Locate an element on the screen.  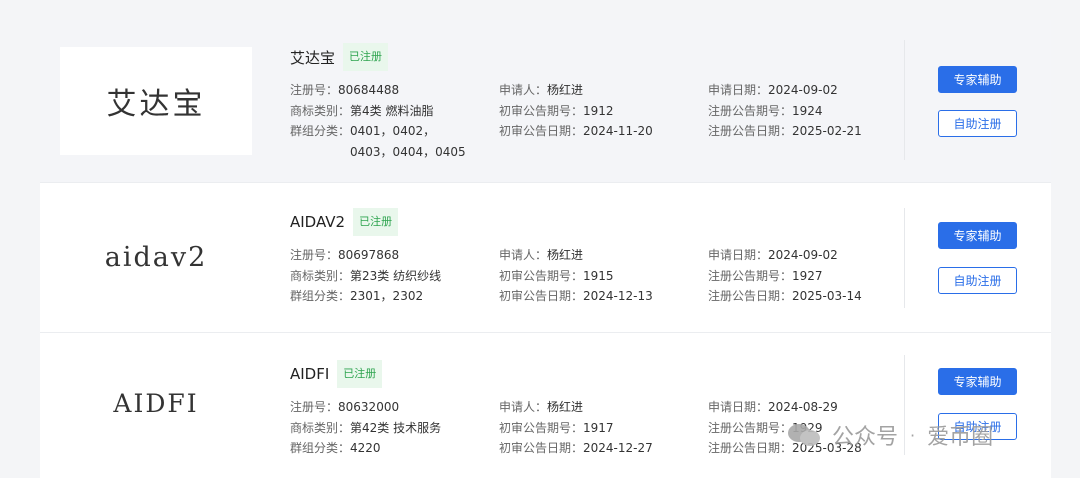
prelim-date-field: 初审公告日期：2024-12-27 is located at coordinates (576, 448).